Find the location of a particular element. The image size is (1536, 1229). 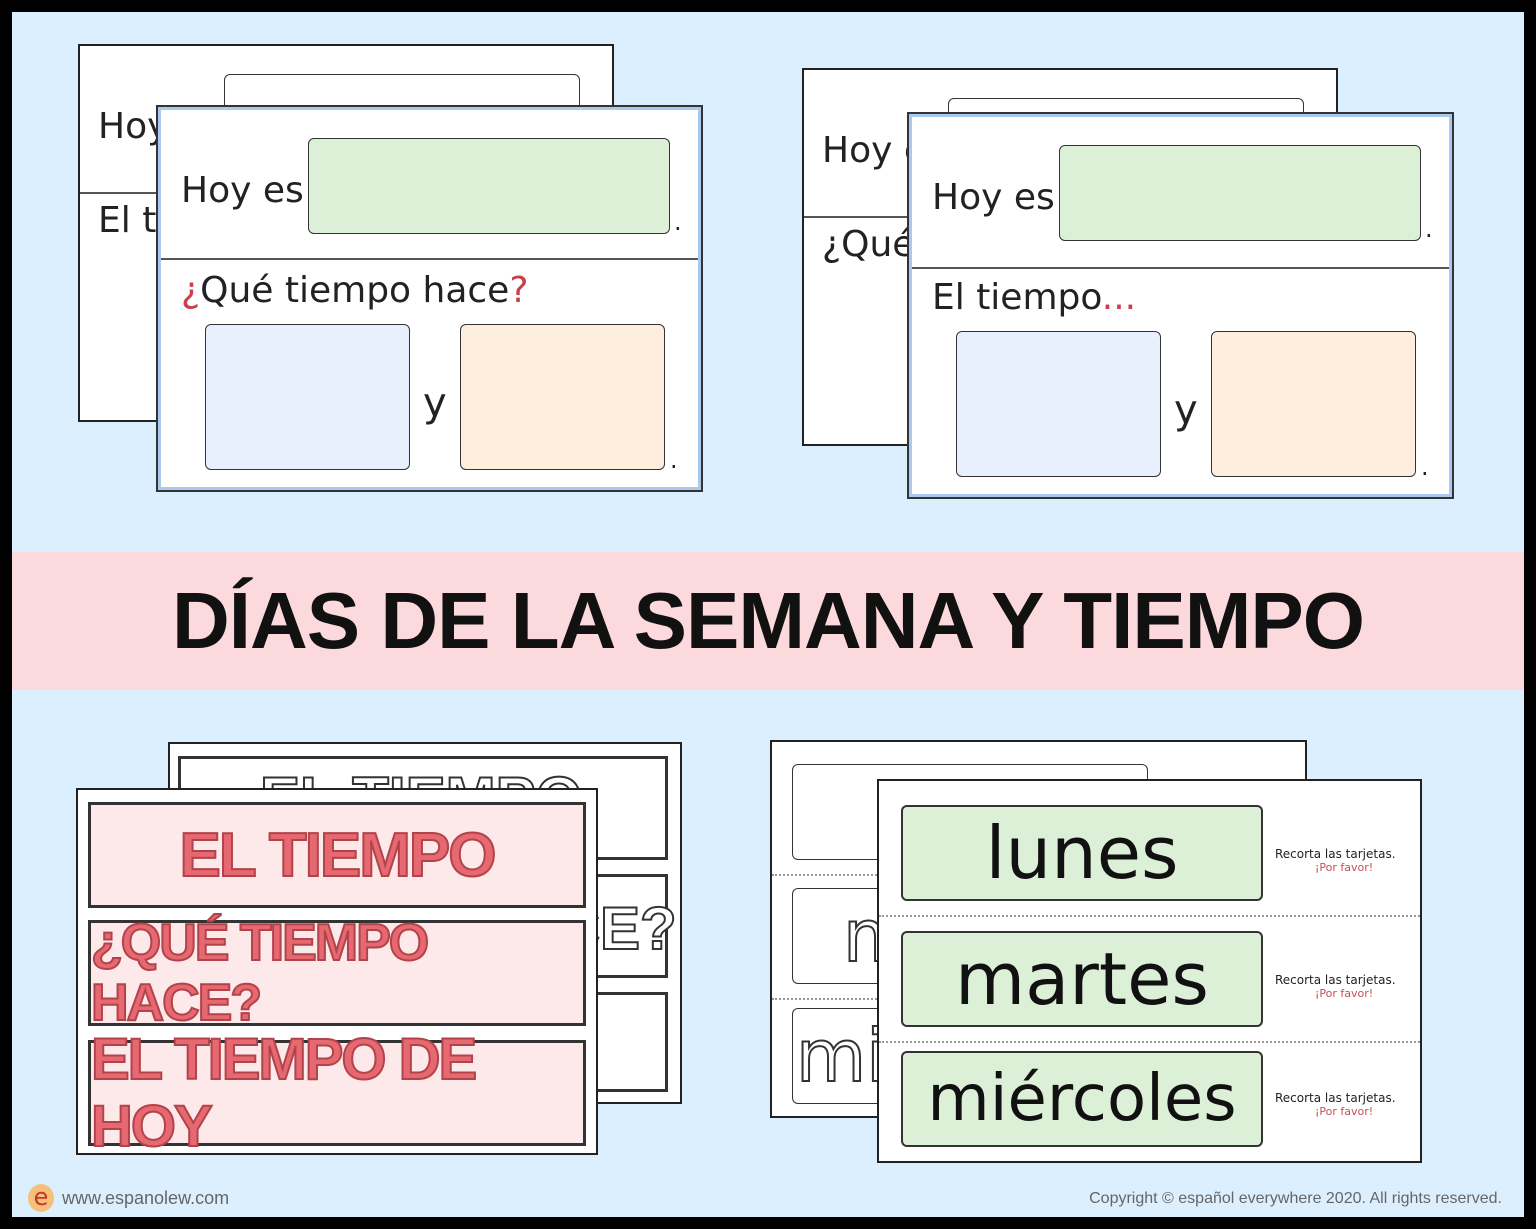

page-title: DÍAS DE LA SEMANA Y TIEMPO is located at coordinates (768, 620).